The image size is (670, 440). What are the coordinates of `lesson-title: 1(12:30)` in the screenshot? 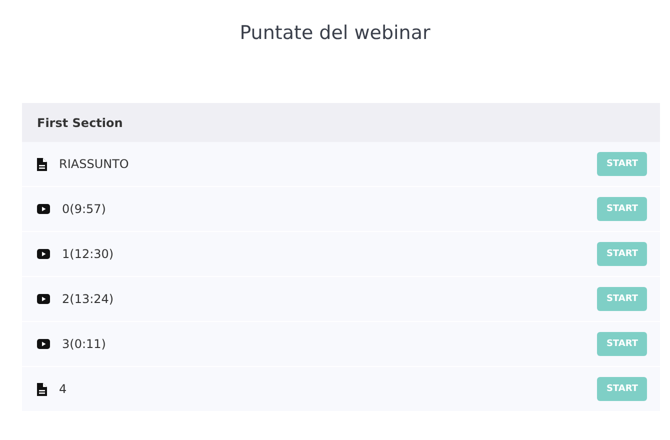 It's located at (88, 254).